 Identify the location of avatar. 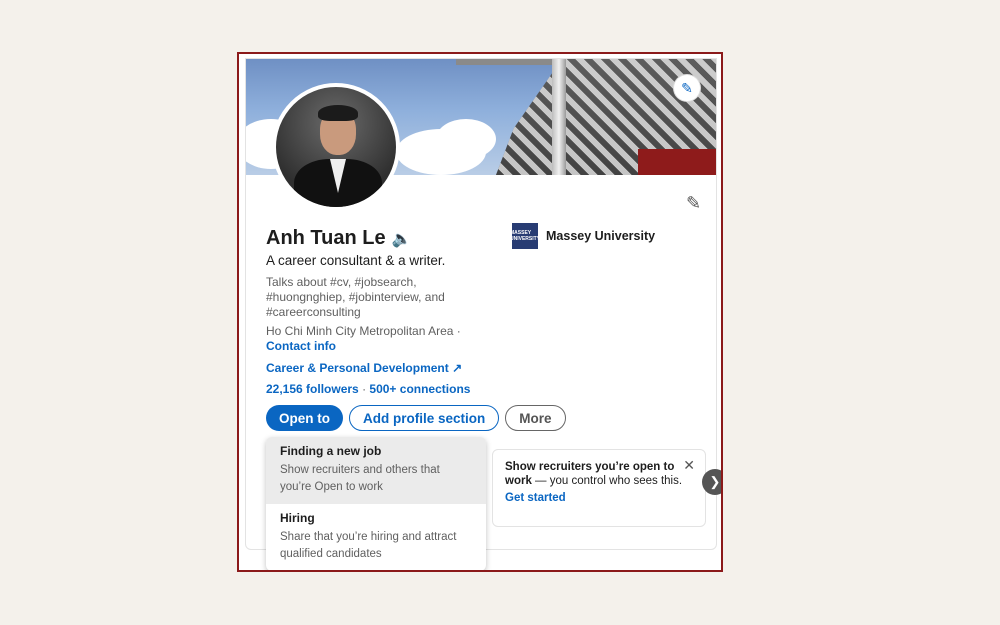
(336, 147).